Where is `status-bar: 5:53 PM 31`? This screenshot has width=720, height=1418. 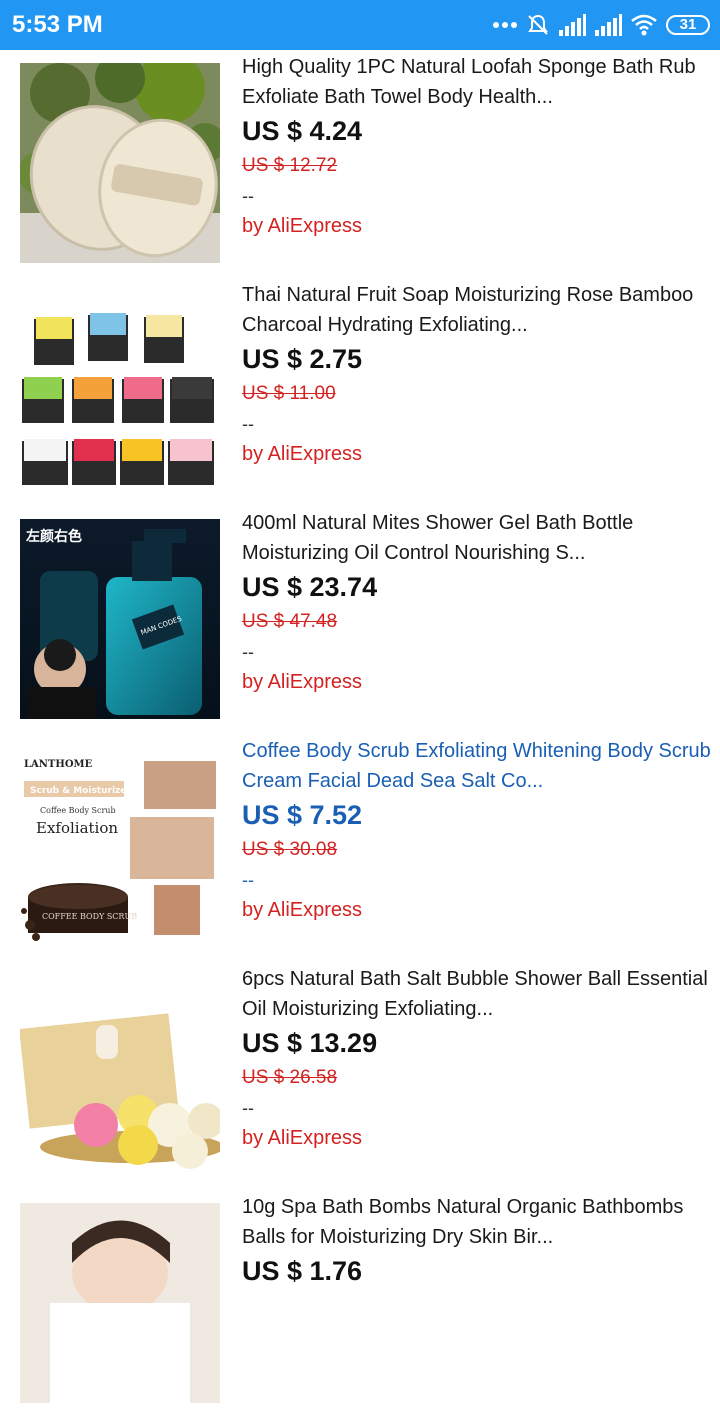 status-bar: 5:53 PM 31 is located at coordinates (360, 25).